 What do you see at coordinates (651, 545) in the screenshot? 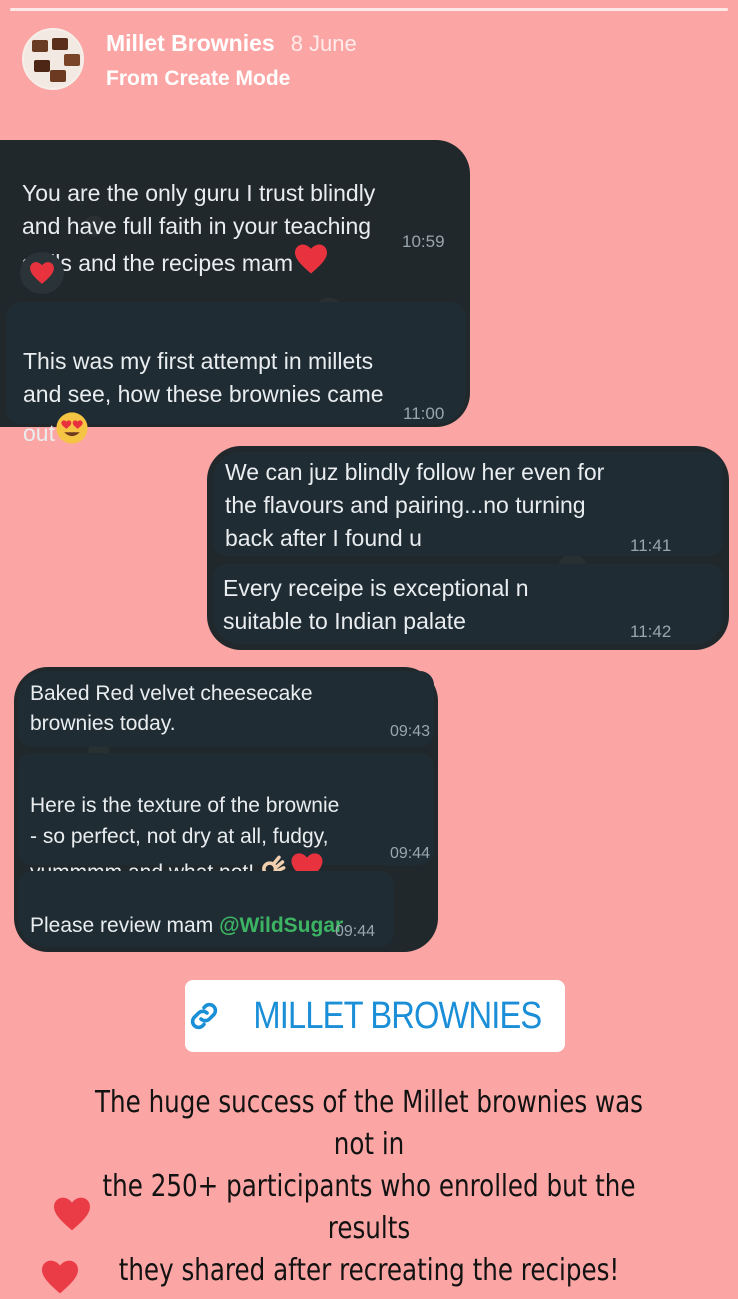
I see `message-time: 11:41` at bounding box center [651, 545].